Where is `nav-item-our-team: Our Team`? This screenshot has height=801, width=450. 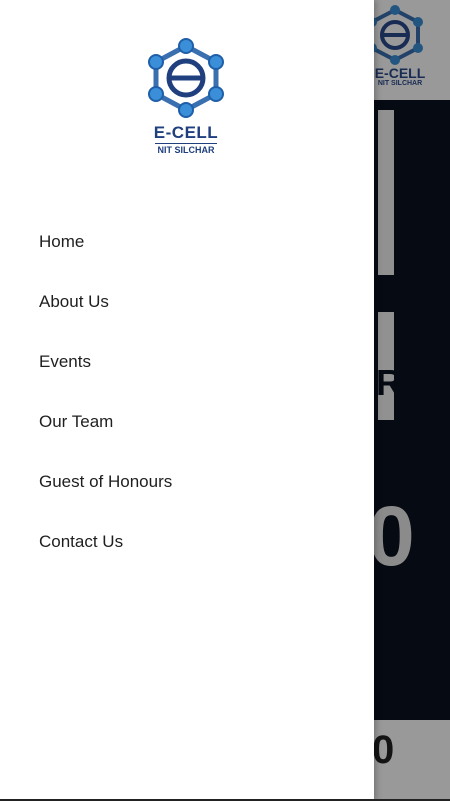
nav-item-our-team: Our Team is located at coordinates (105, 428).